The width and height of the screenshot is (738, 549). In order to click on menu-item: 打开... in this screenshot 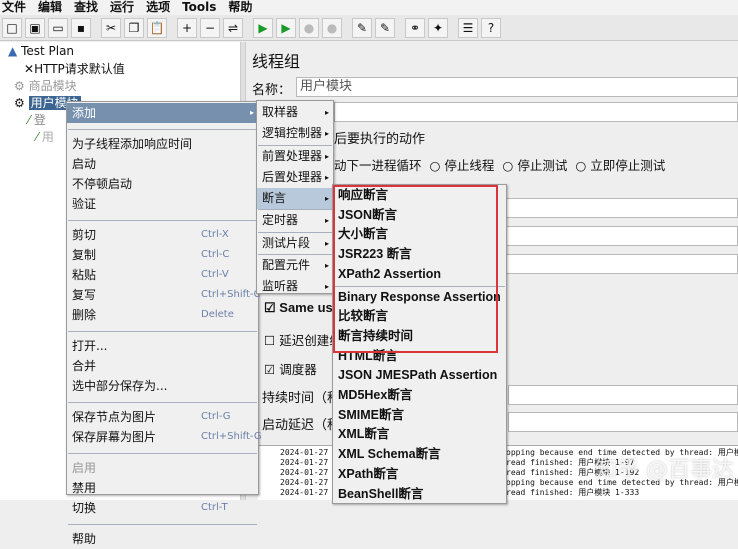, I will do `click(162, 346)`.